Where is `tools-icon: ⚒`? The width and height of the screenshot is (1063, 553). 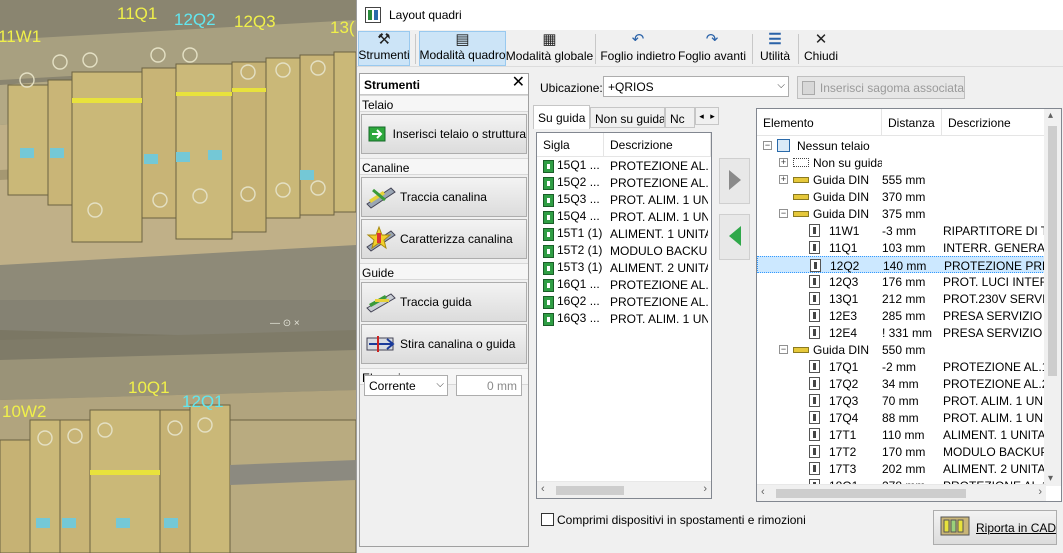 tools-icon: ⚒ is located at coordinates (384, 39).